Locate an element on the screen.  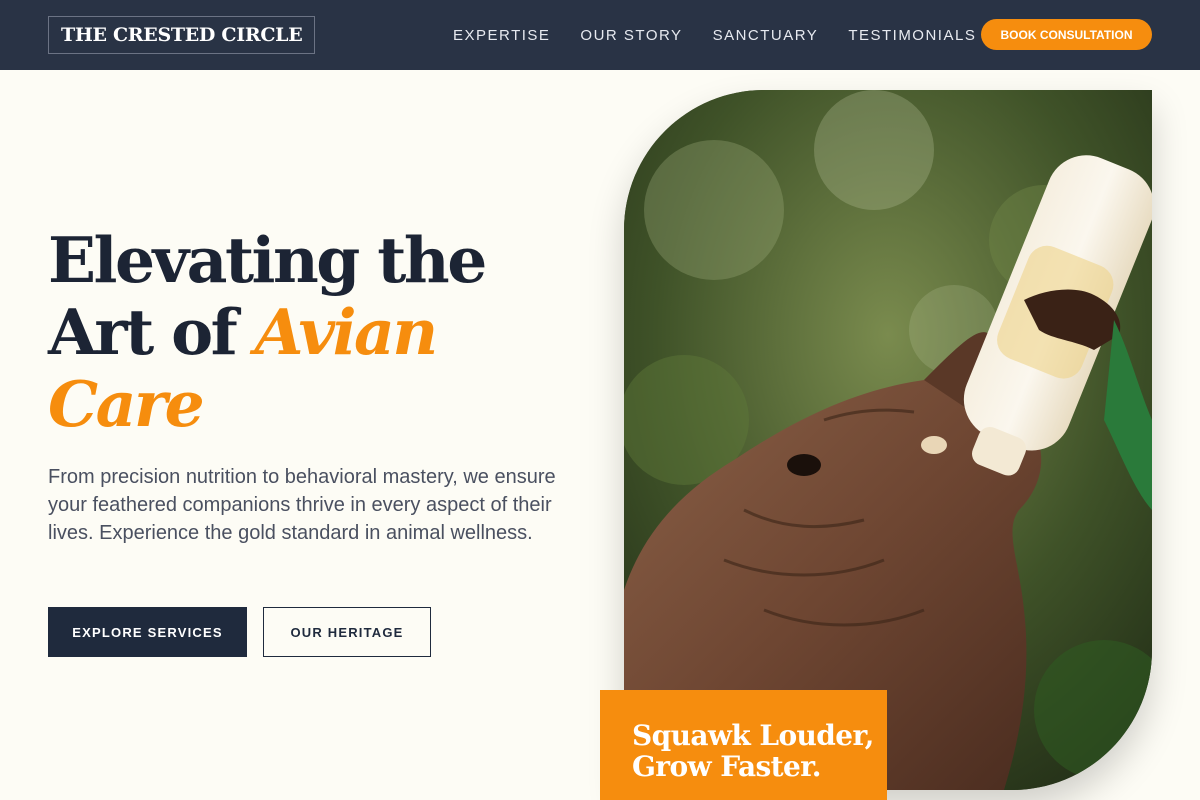
book-consultation-button: BOOK CONSULTATION is located at coordinates (1066, 34).